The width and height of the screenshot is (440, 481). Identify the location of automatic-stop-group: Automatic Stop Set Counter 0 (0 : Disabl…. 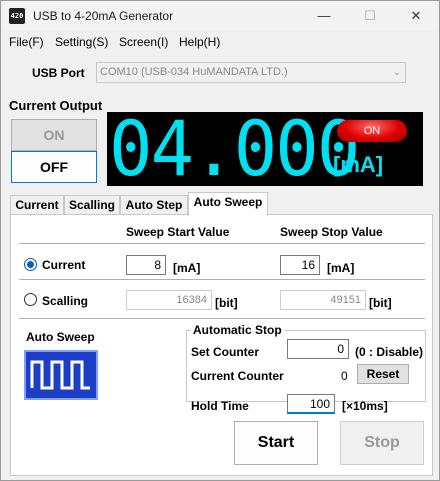
(306, 362).